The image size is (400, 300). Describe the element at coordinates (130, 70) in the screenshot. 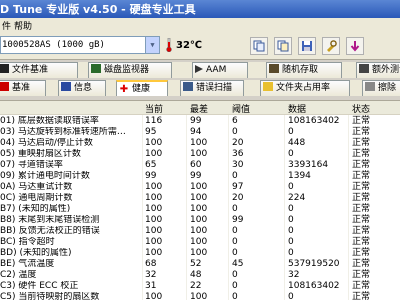

I see `tab-disk-monitor: 磁盘监视器` at that location.